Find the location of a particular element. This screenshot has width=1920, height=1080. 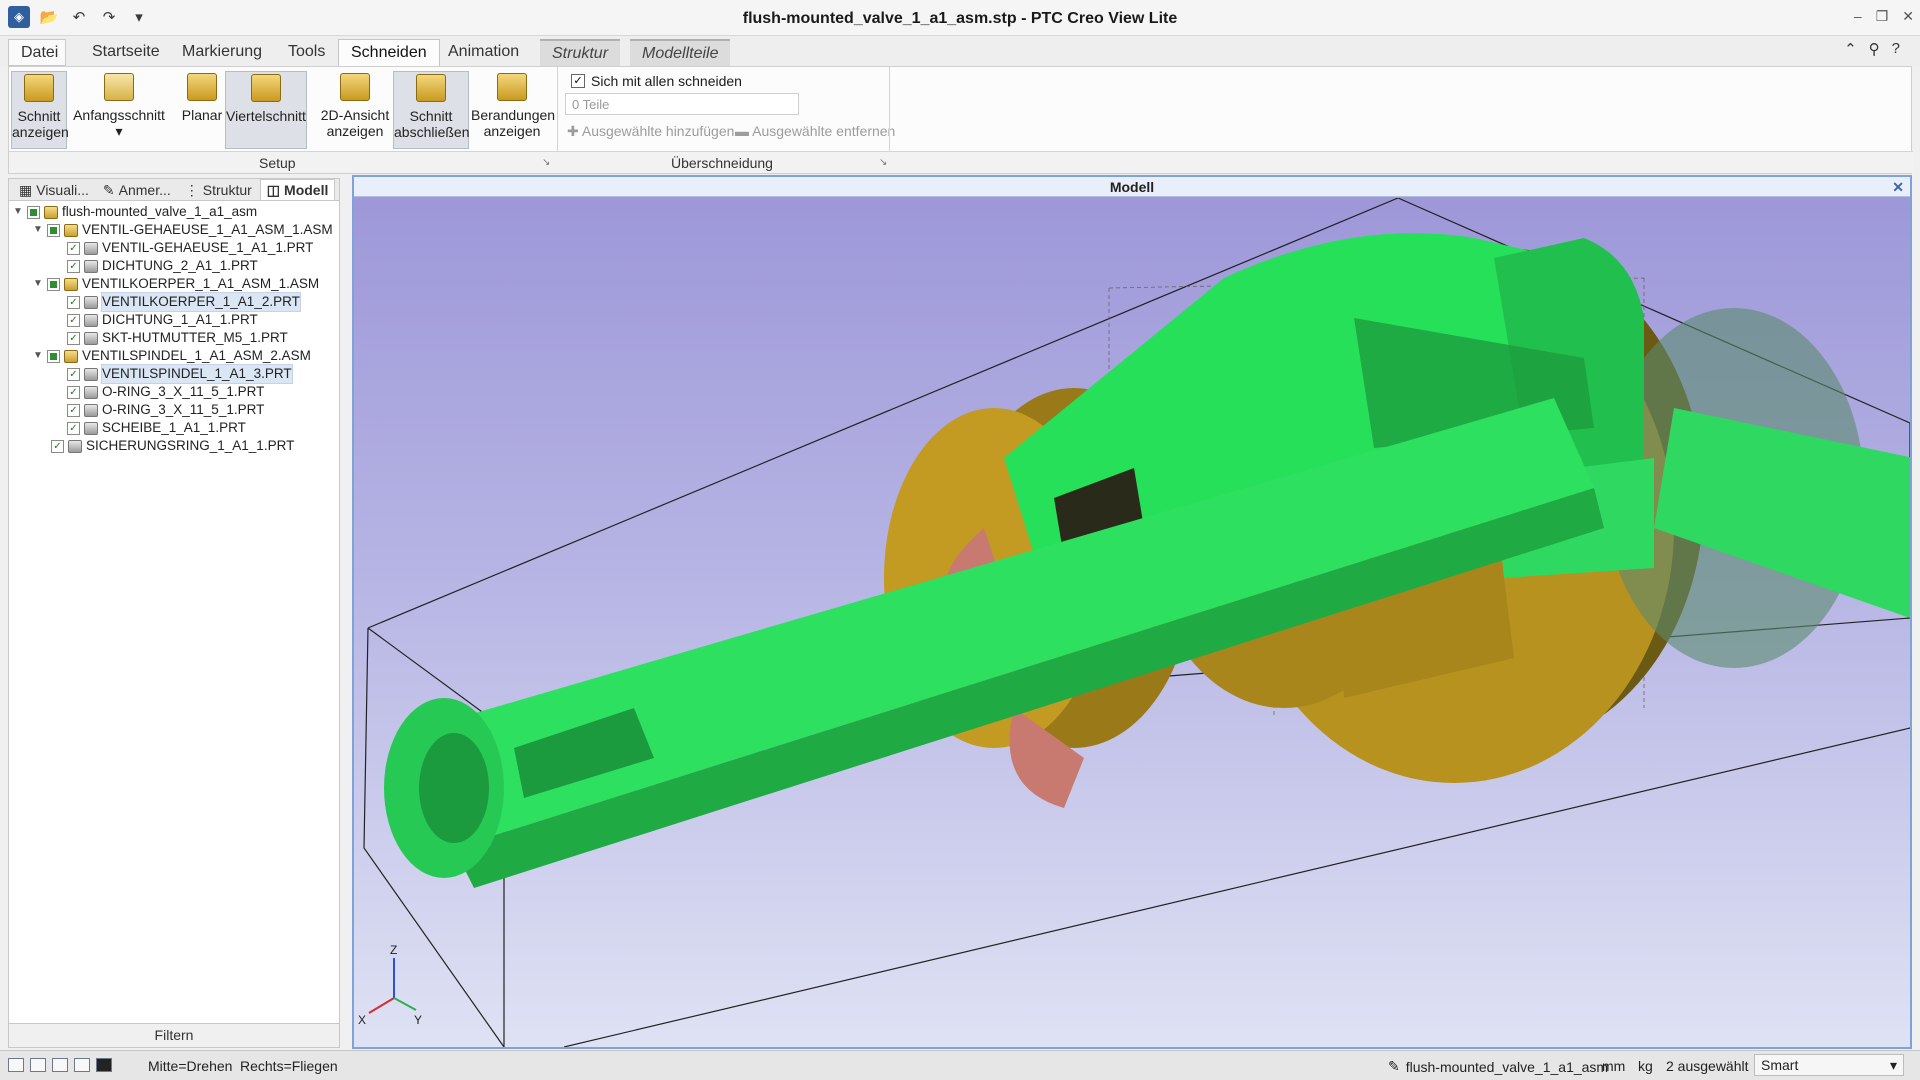

help-icons: ⌃ ⚲ ? is located at coordinates (1872, 49).